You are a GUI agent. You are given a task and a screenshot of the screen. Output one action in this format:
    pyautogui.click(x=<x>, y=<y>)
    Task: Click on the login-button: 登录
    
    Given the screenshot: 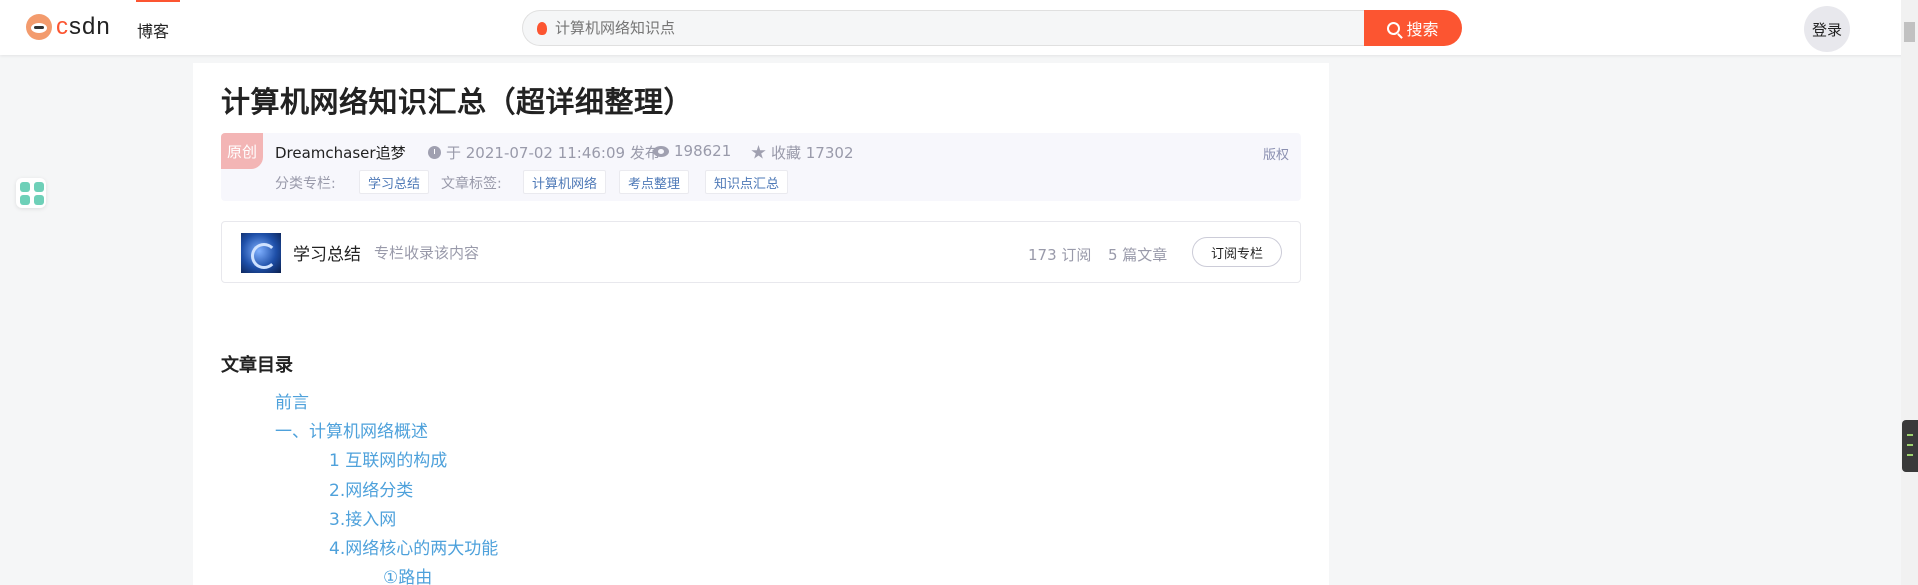 What is the action you would take?
    pyautogui.click(x=1827, y=29)
    